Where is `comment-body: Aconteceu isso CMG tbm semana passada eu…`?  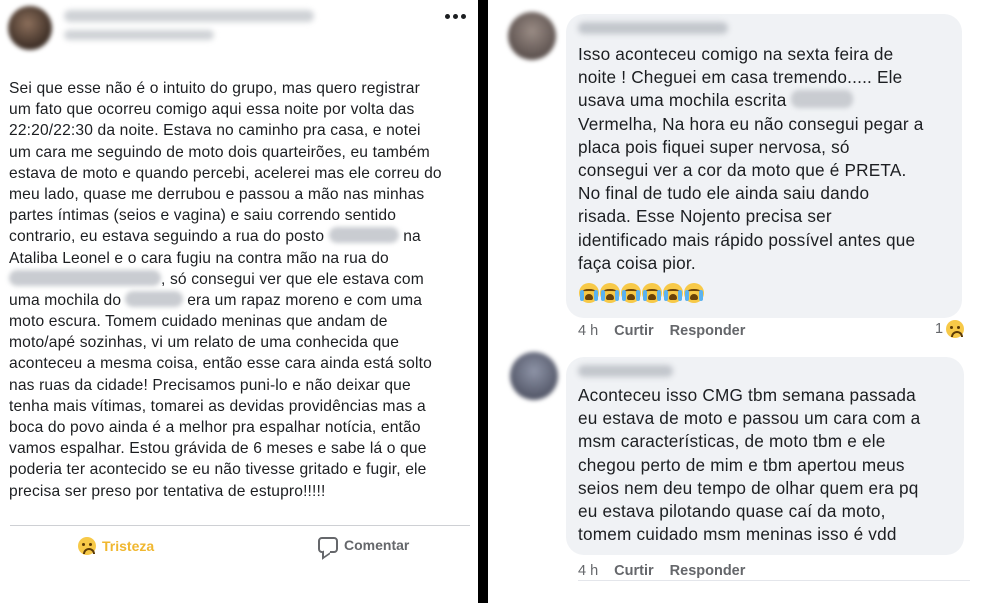 comment-body: Aconteceu isso CMG tbm semana passada eu… is located at coordinates (749, 465).